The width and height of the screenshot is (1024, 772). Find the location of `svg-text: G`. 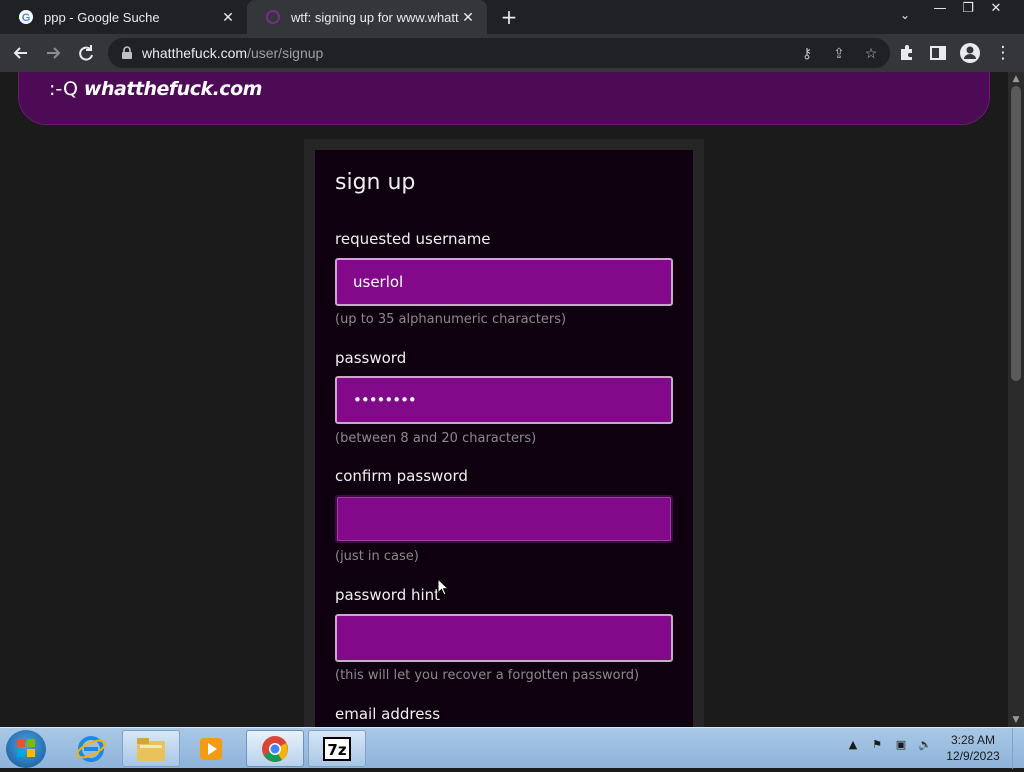

svg-text: G is located at coordinates (26, 18).